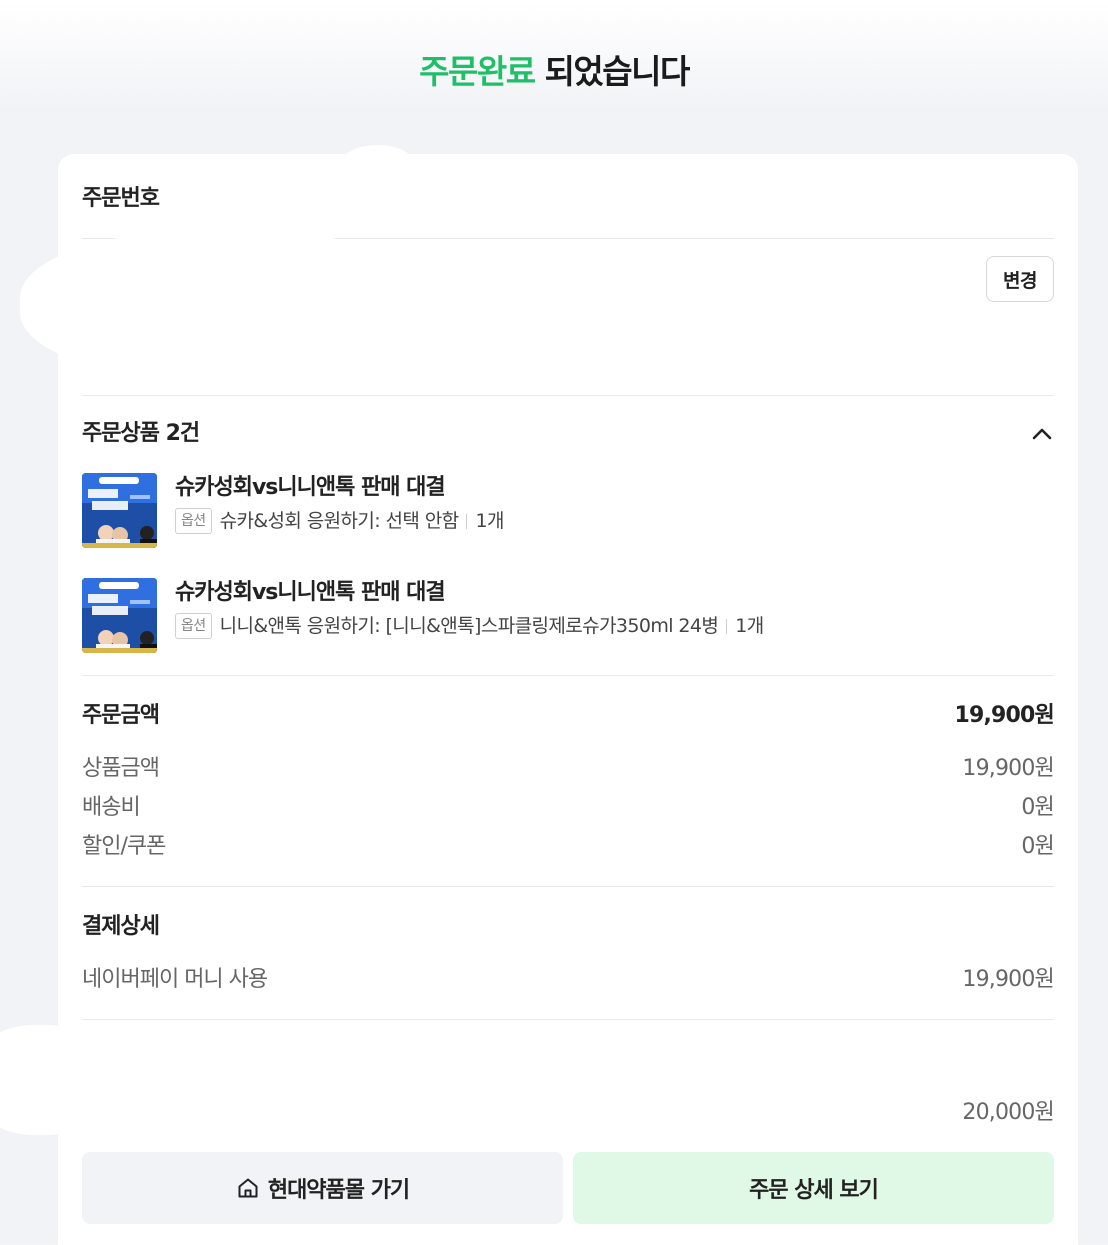 This screenshot has width=1108, height=1245. What do you see at coordinates (121, 768) in the screenshot?
I see `amount-label: 상품금액` at bounding box center [121, 768].